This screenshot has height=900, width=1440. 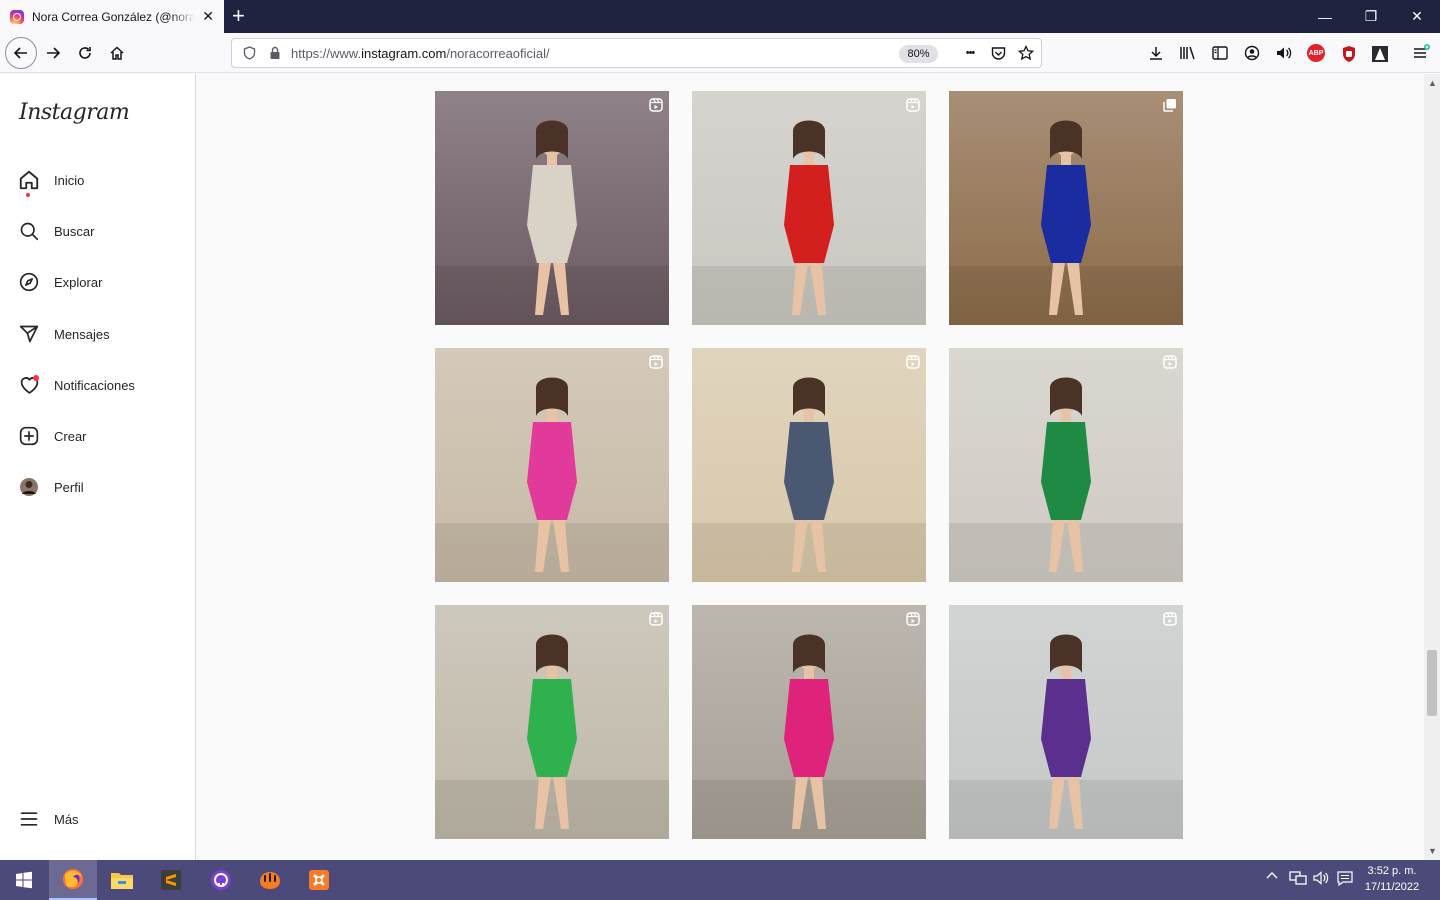 What do you see at coordinates (326, 53) in the screenshot?
I see `url-prefix: https://www.` at bounding box center [326, 53].